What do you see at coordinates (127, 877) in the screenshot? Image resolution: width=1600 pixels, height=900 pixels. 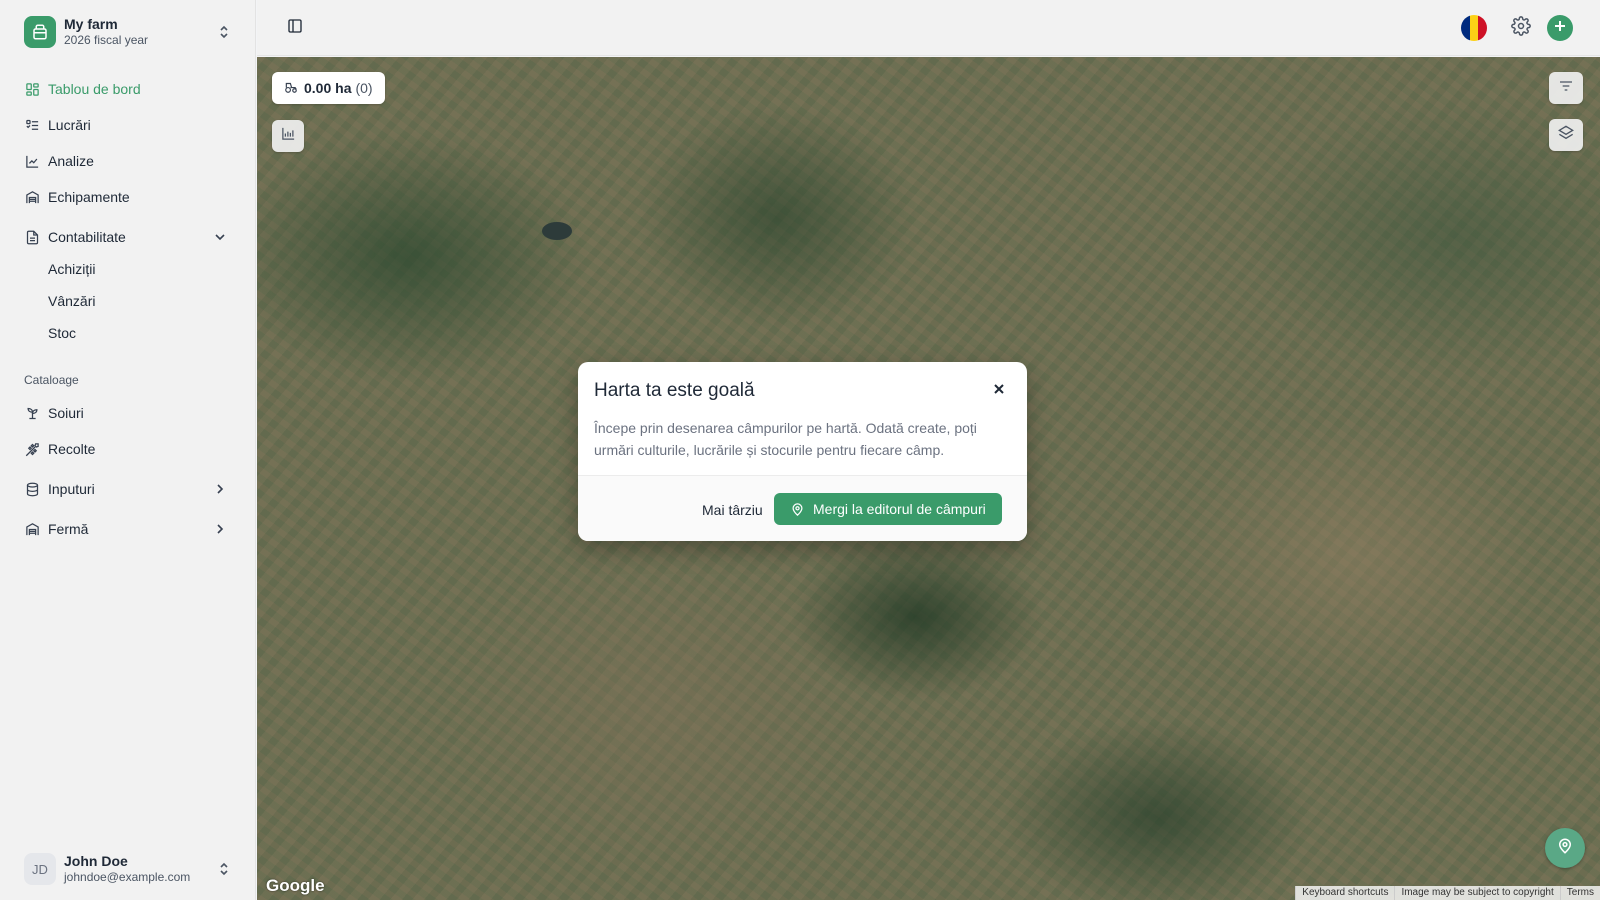 I see `user-email: johndoe@example.com` at bounding box center [127, 877].